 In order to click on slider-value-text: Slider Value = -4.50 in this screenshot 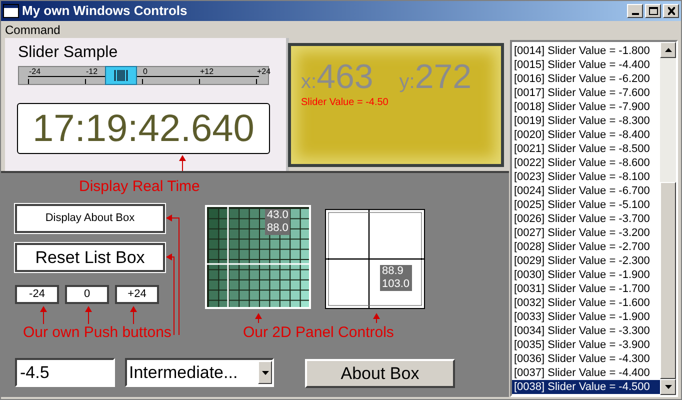, I will do `click(344, 103)`.